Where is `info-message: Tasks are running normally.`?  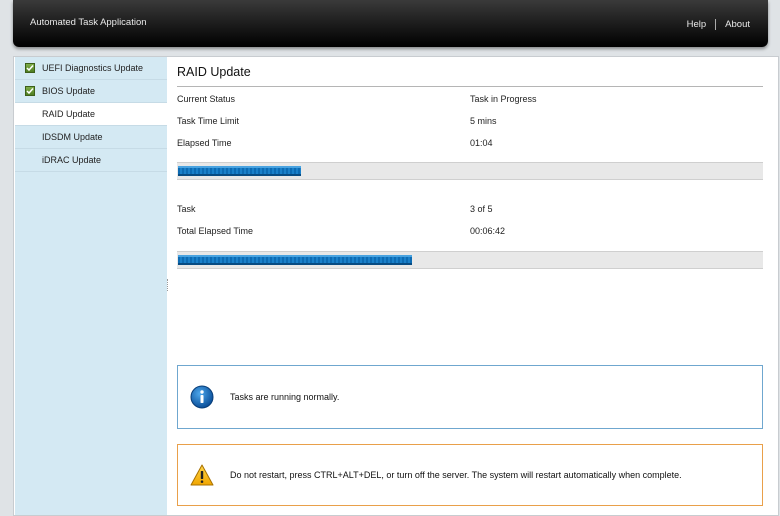
info-message: Tasks are running normally. is located at coordinates (470, 397).